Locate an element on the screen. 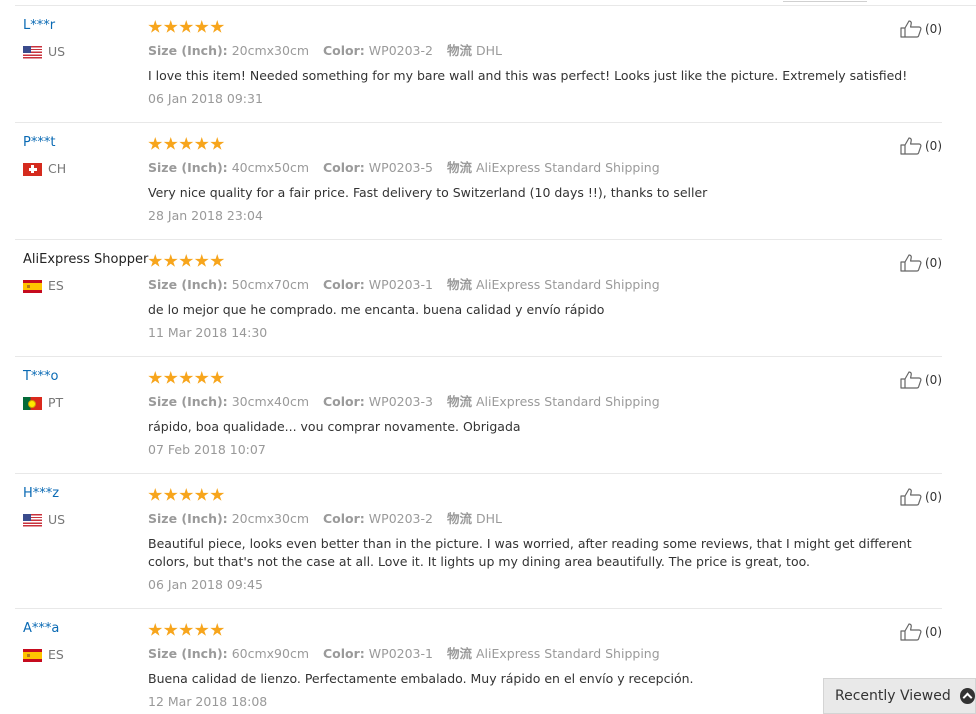  review-date: 11 Mar 2018 14:30 is located at coordinates (208, 332).